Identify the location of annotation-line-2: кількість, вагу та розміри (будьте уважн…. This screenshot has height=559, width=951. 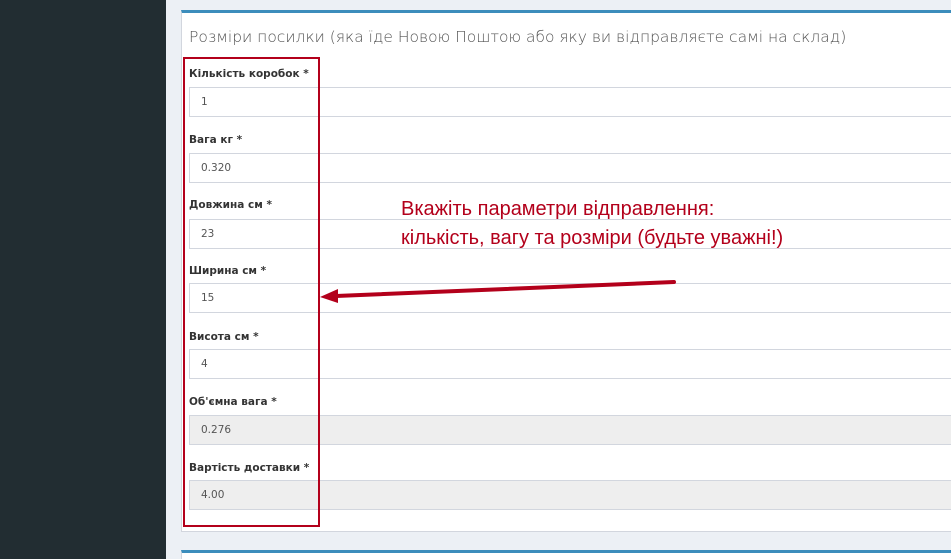
(592, 238).